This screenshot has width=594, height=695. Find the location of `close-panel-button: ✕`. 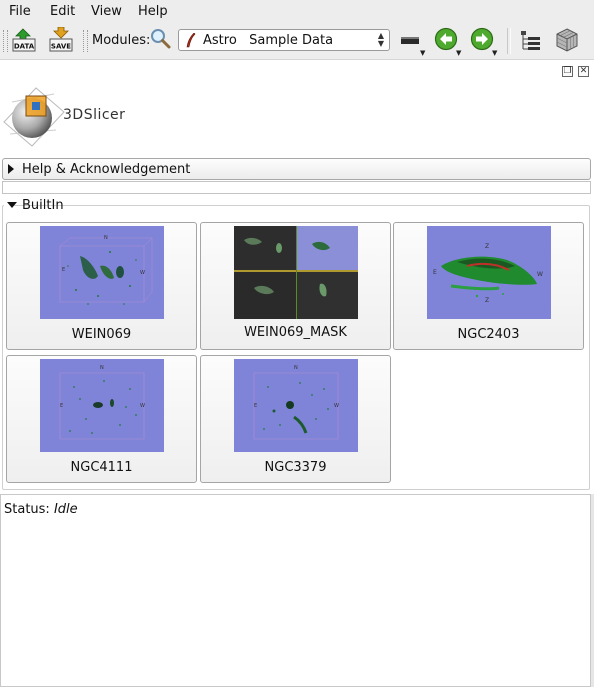

close-panel-button: ✕ is located at coordinates (583, 71).